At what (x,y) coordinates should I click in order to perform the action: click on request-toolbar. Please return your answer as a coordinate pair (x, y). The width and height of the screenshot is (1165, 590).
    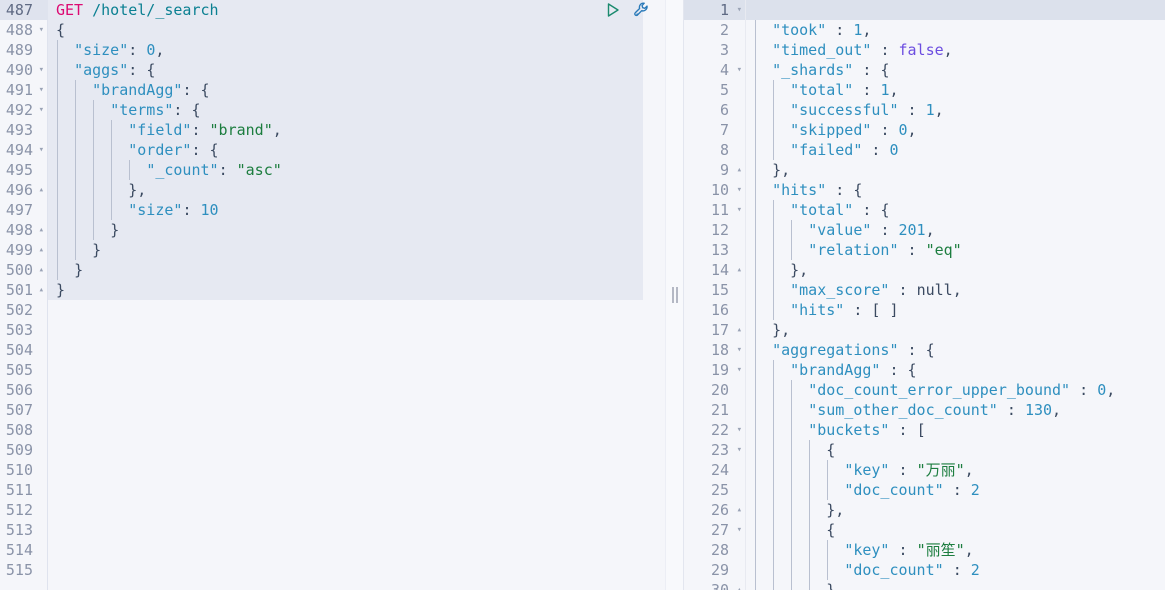
    Looking at the image, I should click on (627, 10).